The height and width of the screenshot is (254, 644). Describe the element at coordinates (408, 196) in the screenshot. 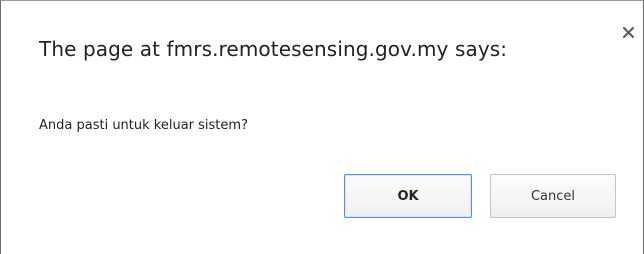

I see `ok-button: OK` at that location.